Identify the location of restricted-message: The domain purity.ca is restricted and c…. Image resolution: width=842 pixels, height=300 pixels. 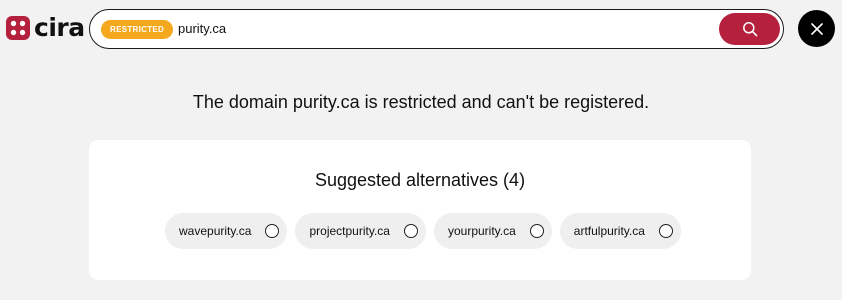
(421, 102).